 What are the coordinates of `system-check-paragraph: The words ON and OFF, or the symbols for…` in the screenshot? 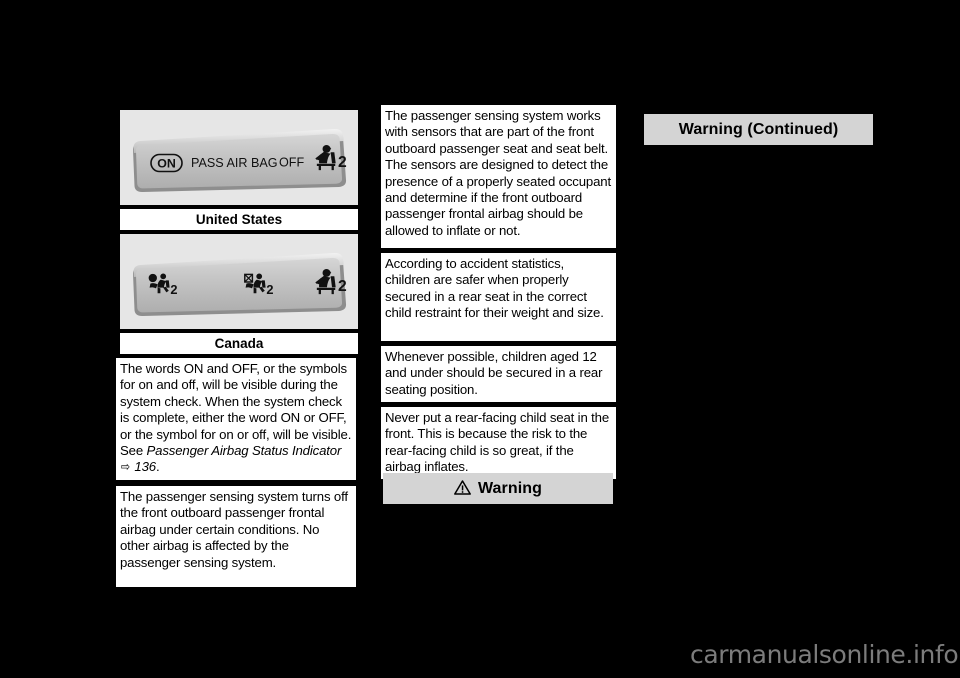 It's located at (236, 418).